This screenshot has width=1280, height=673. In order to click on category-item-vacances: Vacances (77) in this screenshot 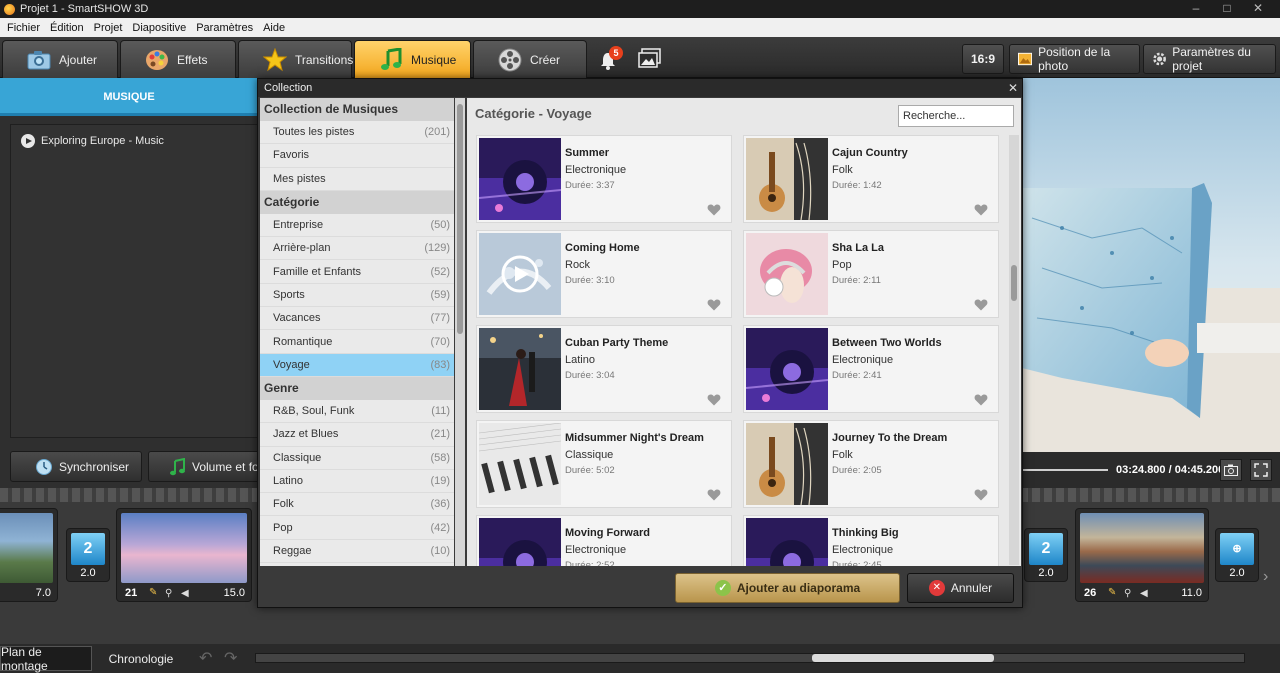, I will do `click(357, 319)`.